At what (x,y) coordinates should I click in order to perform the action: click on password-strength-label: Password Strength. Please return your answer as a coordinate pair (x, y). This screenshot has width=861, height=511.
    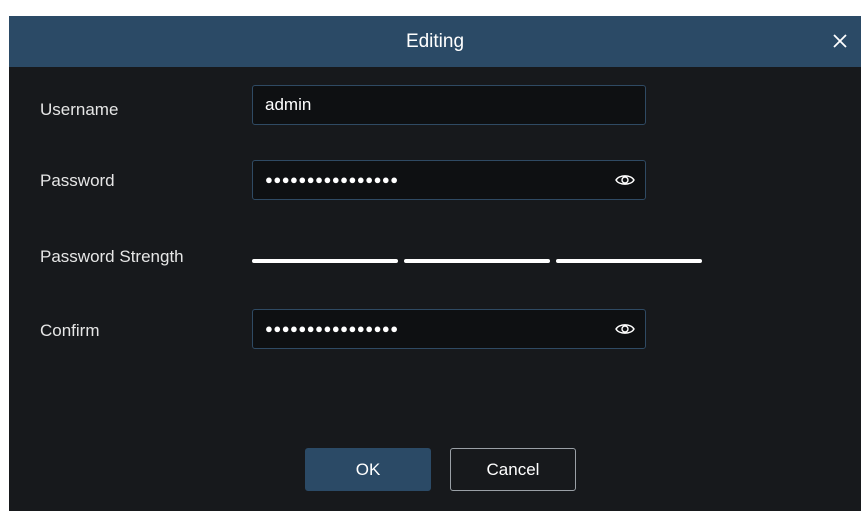
    Looking at the image, I should click on (112, 256).